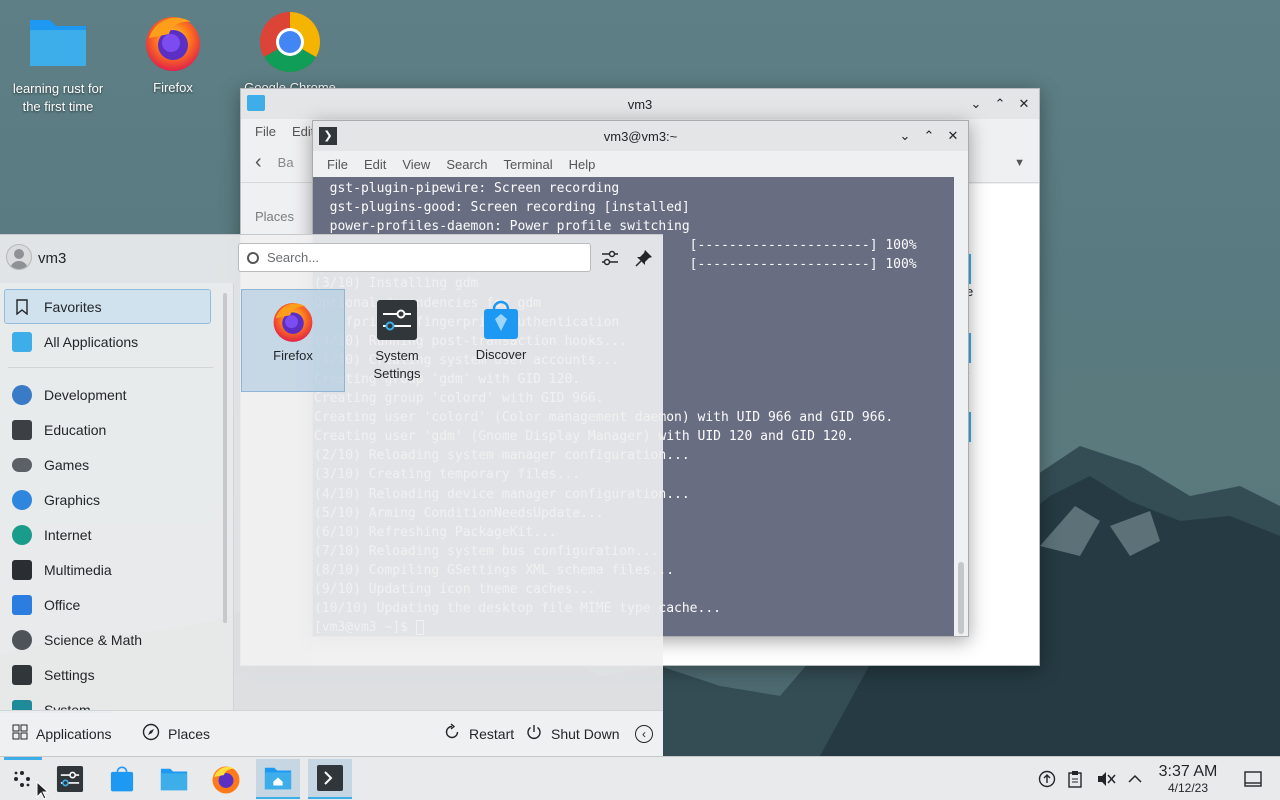 The height and width of the screenshot is (800, 1280). Describe the element at coordinates (640, 164) in the screenshot. I see `terminal-menubar: File Edit View Search Terminal Help` at that location.